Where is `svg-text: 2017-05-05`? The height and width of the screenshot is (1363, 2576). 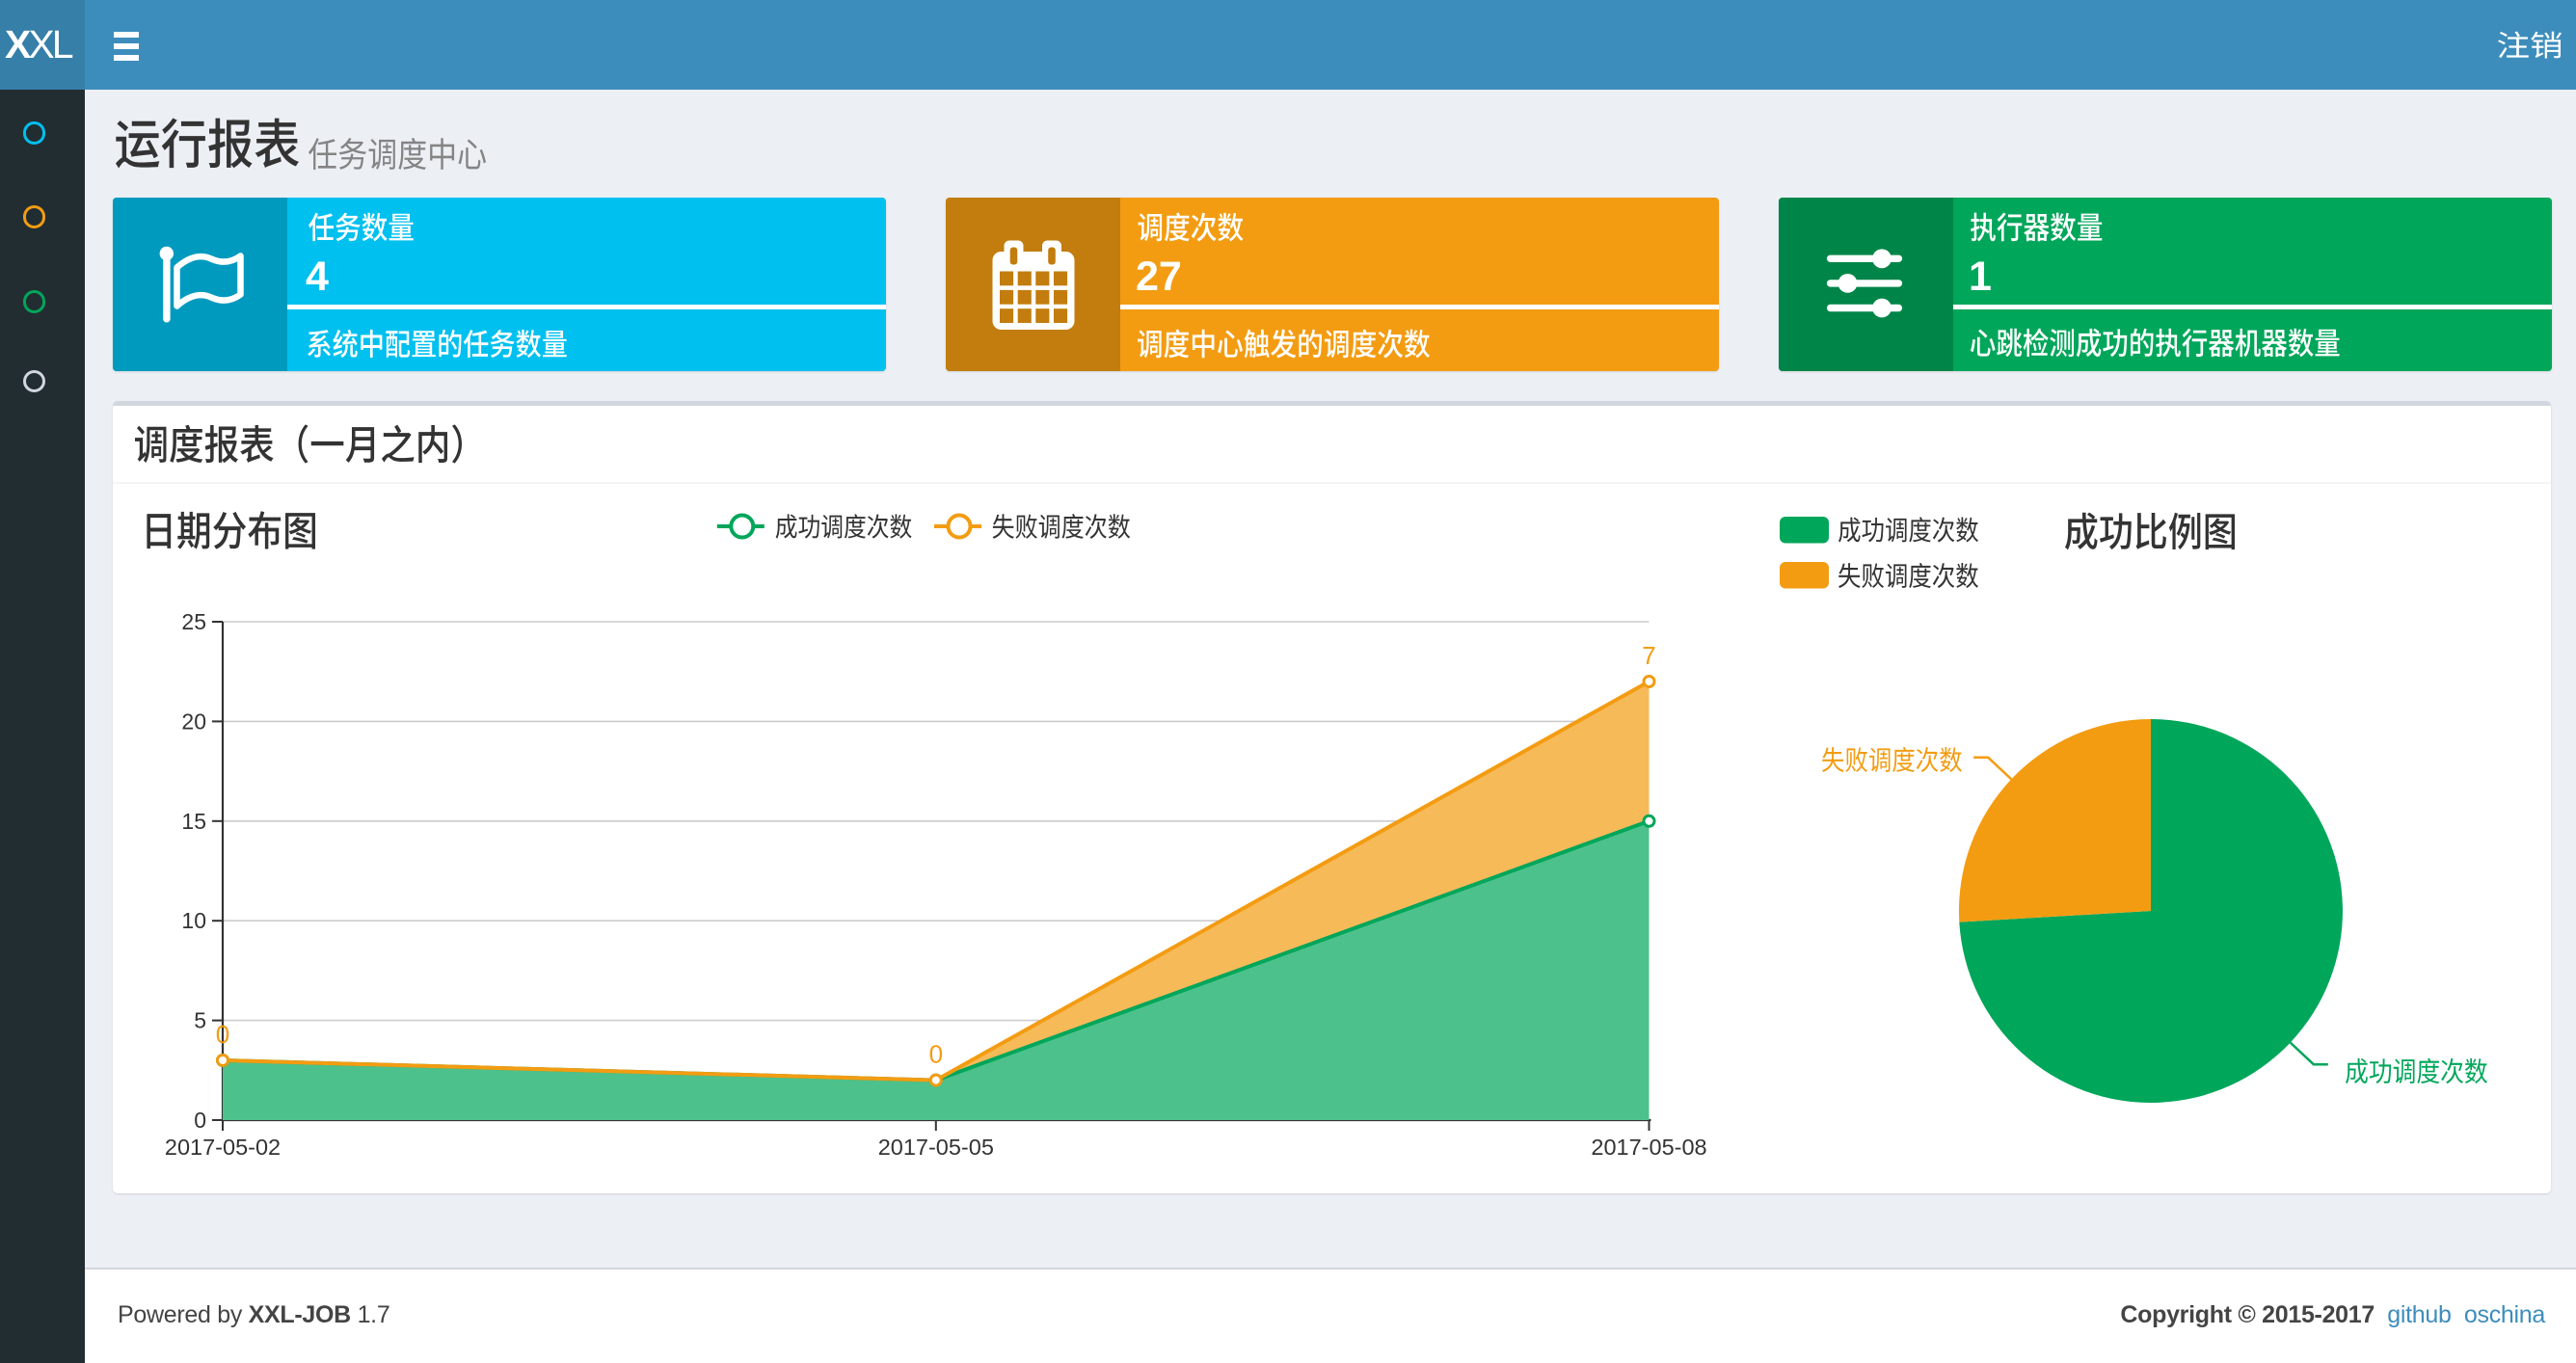
svg-text: 2017-05-05 is located at coordinates (936, 1147).